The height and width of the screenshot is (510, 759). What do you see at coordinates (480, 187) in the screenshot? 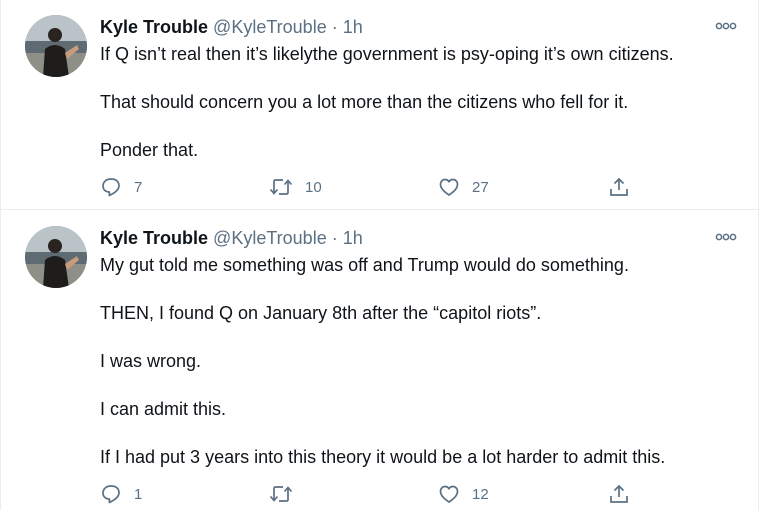
I see `like-count: 27` at bounding box center [480, 187].